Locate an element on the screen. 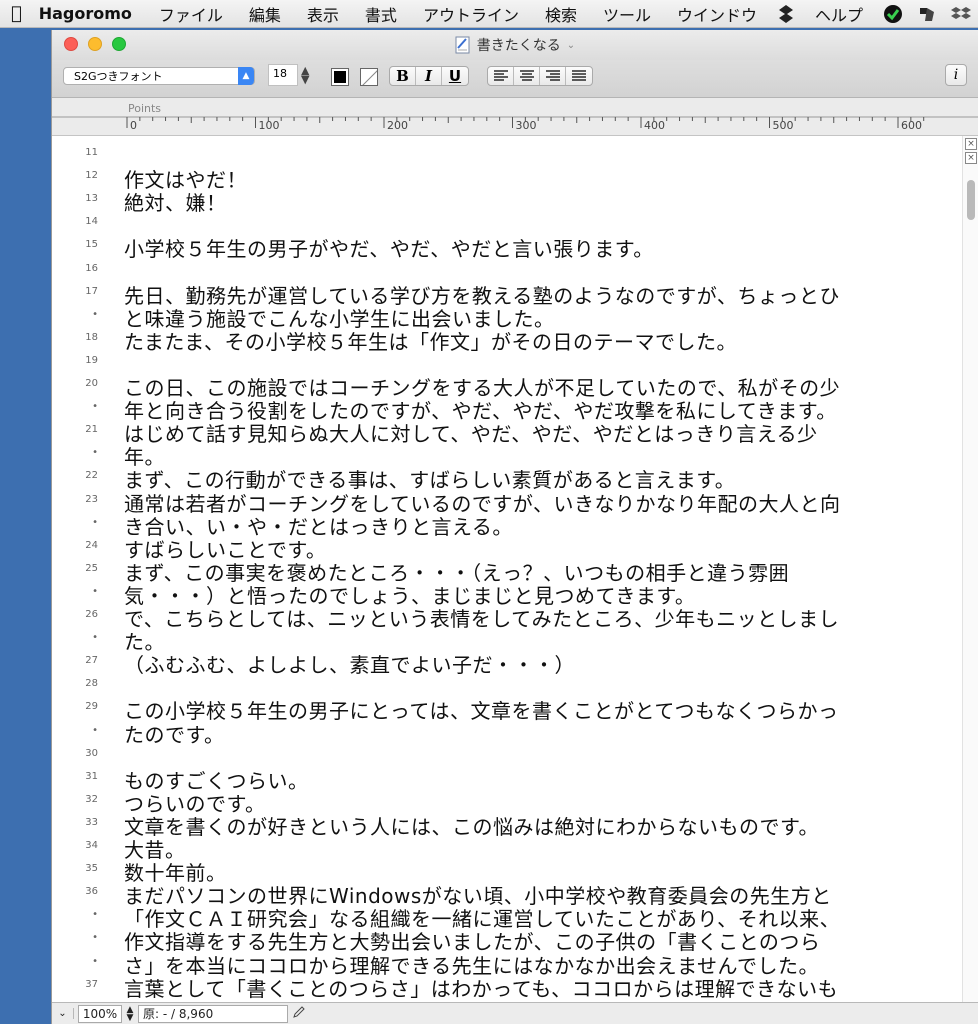 The height and width of the screenshot is (1024, 978). line-number: 35 is located at coordinates (91, 869).